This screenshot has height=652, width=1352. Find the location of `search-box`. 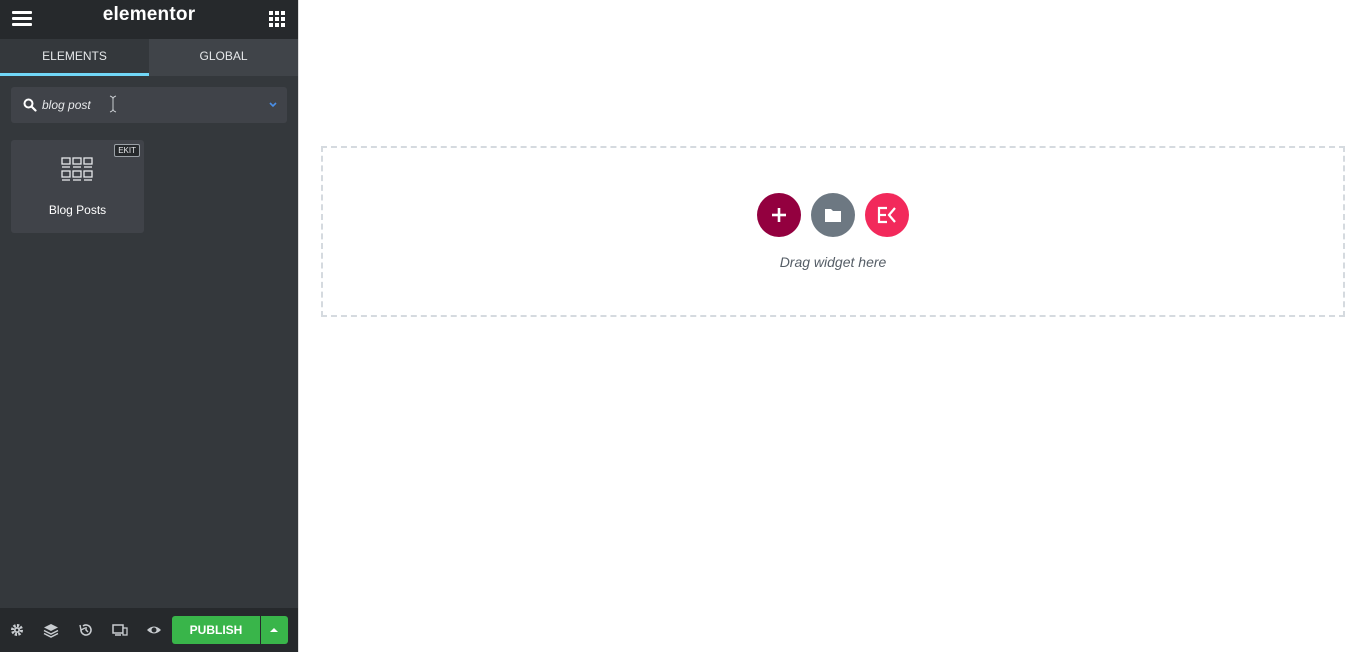

search-box is located at coordinates (149, 105).